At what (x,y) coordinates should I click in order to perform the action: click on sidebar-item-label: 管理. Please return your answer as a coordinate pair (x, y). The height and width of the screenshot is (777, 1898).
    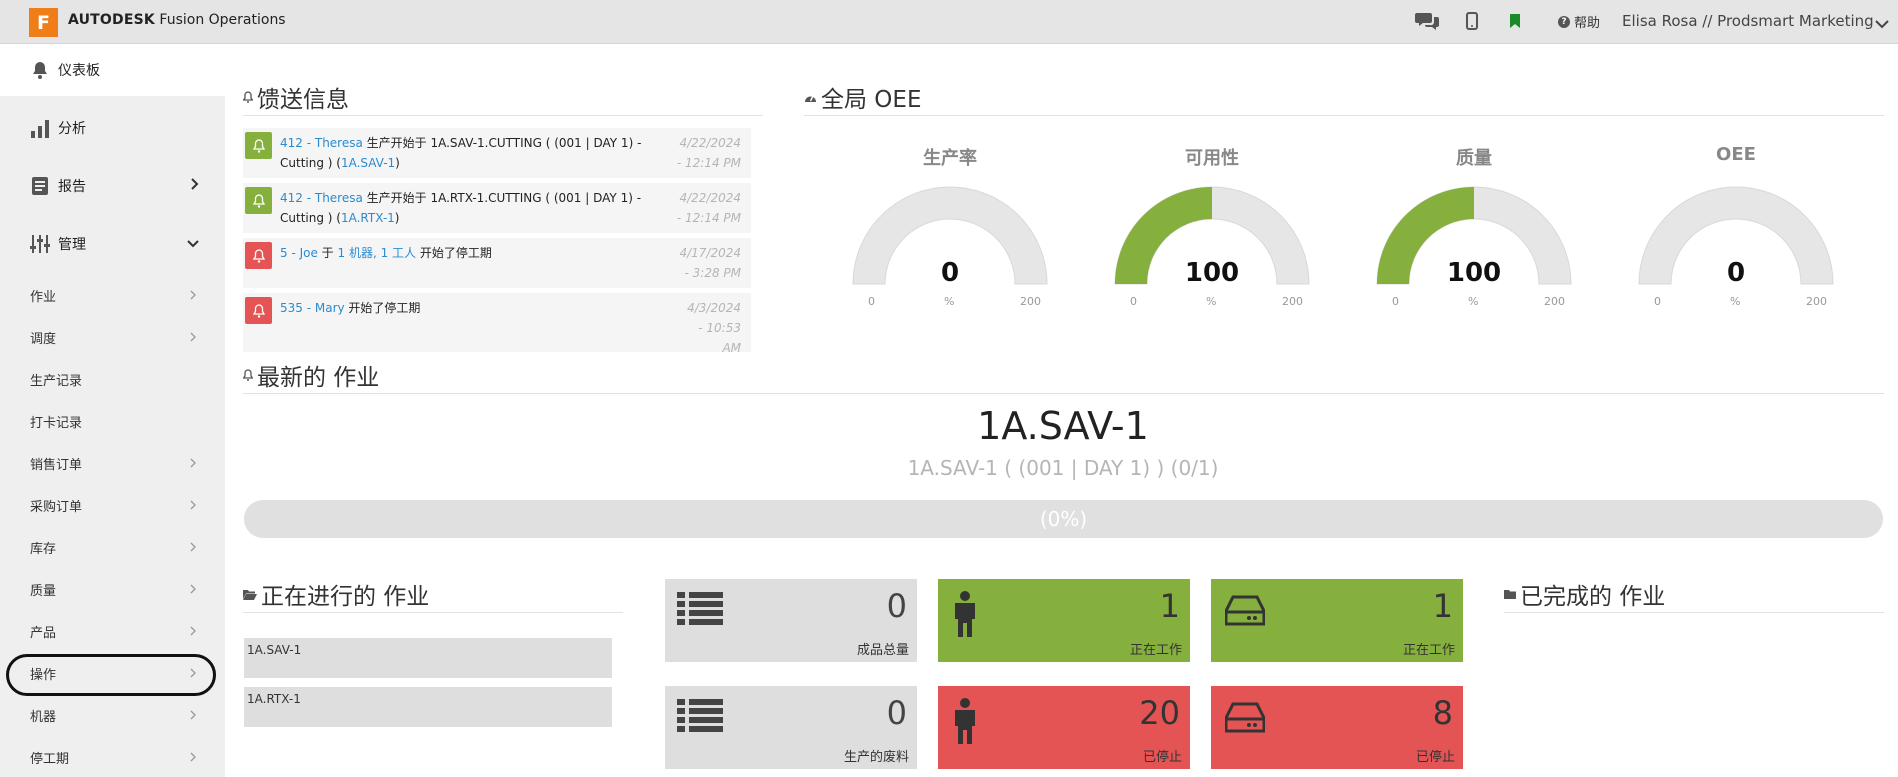
    Looking at the image, I should click on (72, 245).